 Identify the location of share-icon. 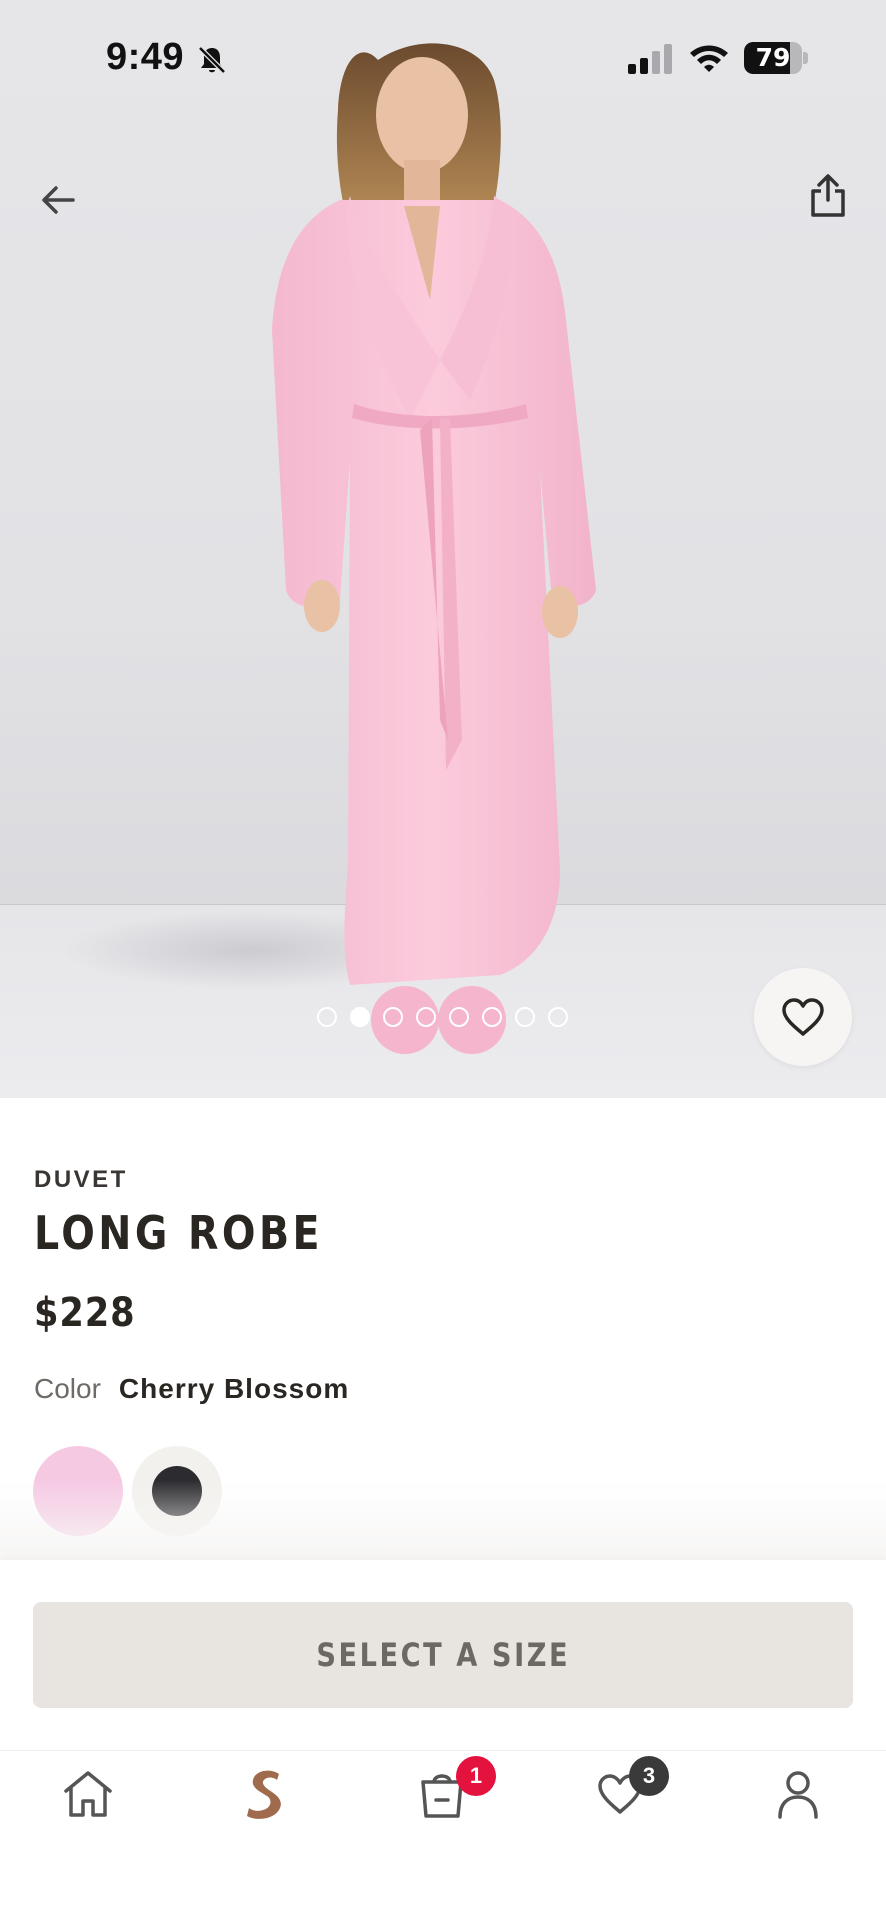
(828, 195).